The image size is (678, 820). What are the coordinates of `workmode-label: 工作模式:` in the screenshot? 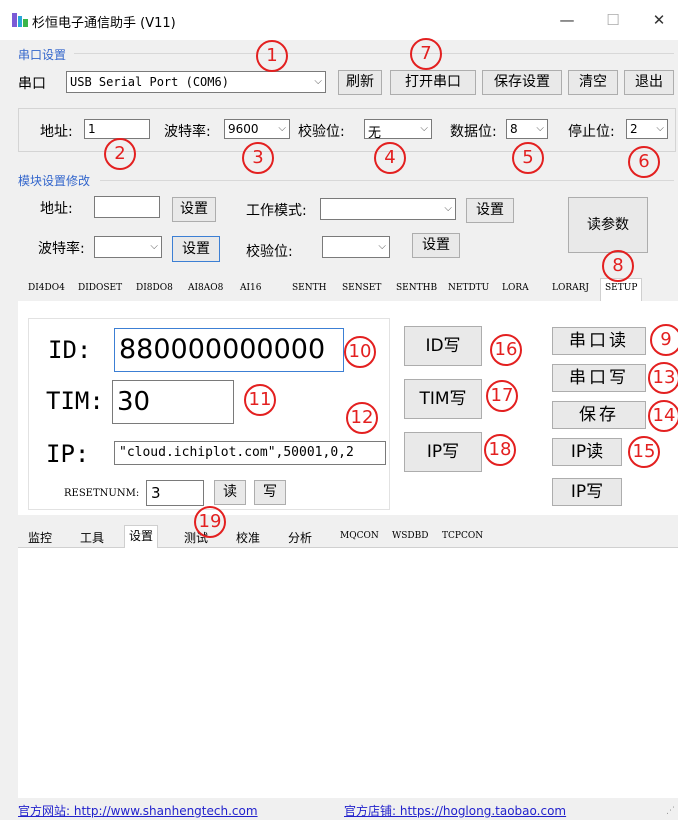 It's located at (276, 211).